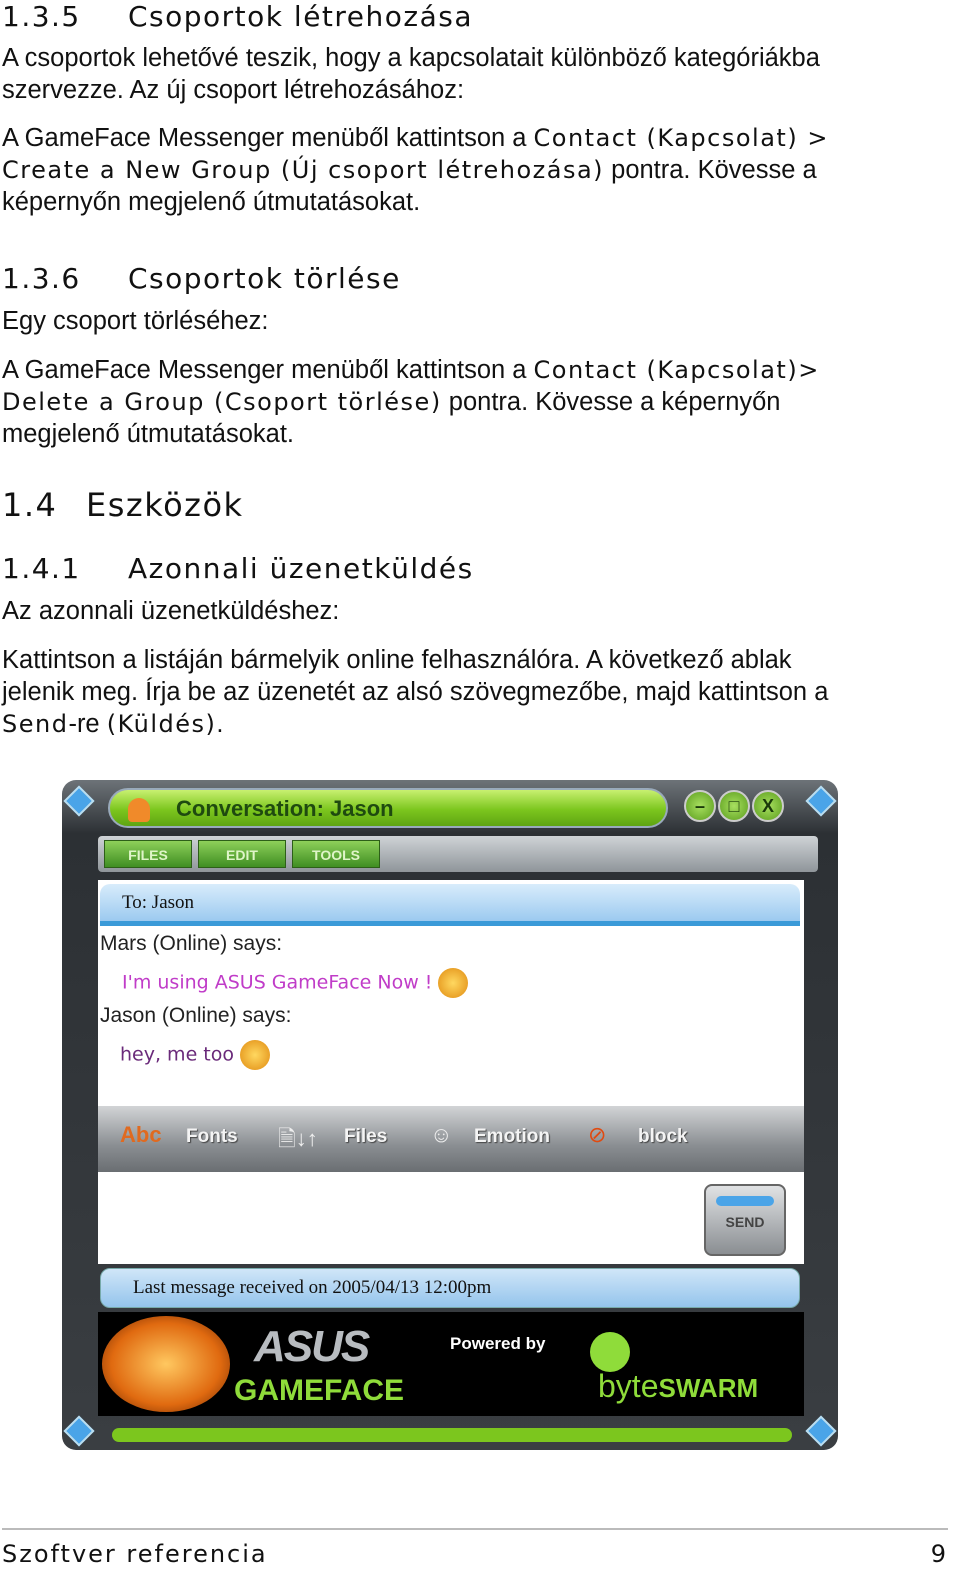 The width and height of the screenshot is (960, 1586). Describe the element at coordinates (211, 202) in the screenshot. I see `paragraph: képernyőn megjelenő útmutatásokat.` at that location.